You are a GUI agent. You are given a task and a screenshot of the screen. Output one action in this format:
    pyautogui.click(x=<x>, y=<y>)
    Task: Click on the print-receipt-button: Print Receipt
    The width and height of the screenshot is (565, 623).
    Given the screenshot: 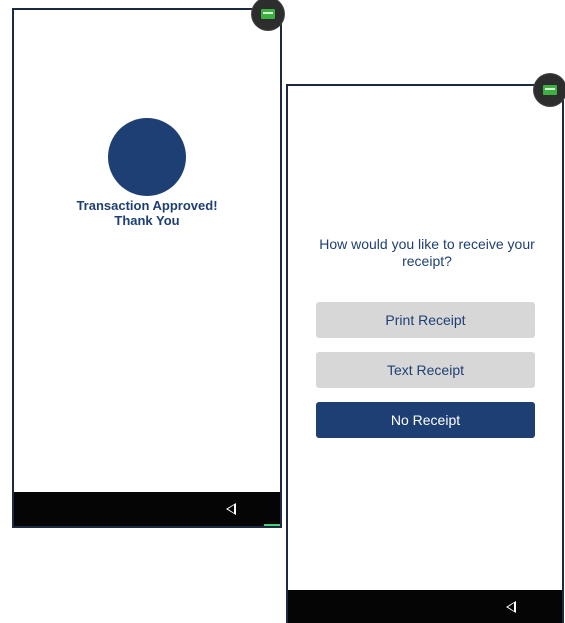 What is the action you would take?
    pyautogui.click(x=425, y=320)
    